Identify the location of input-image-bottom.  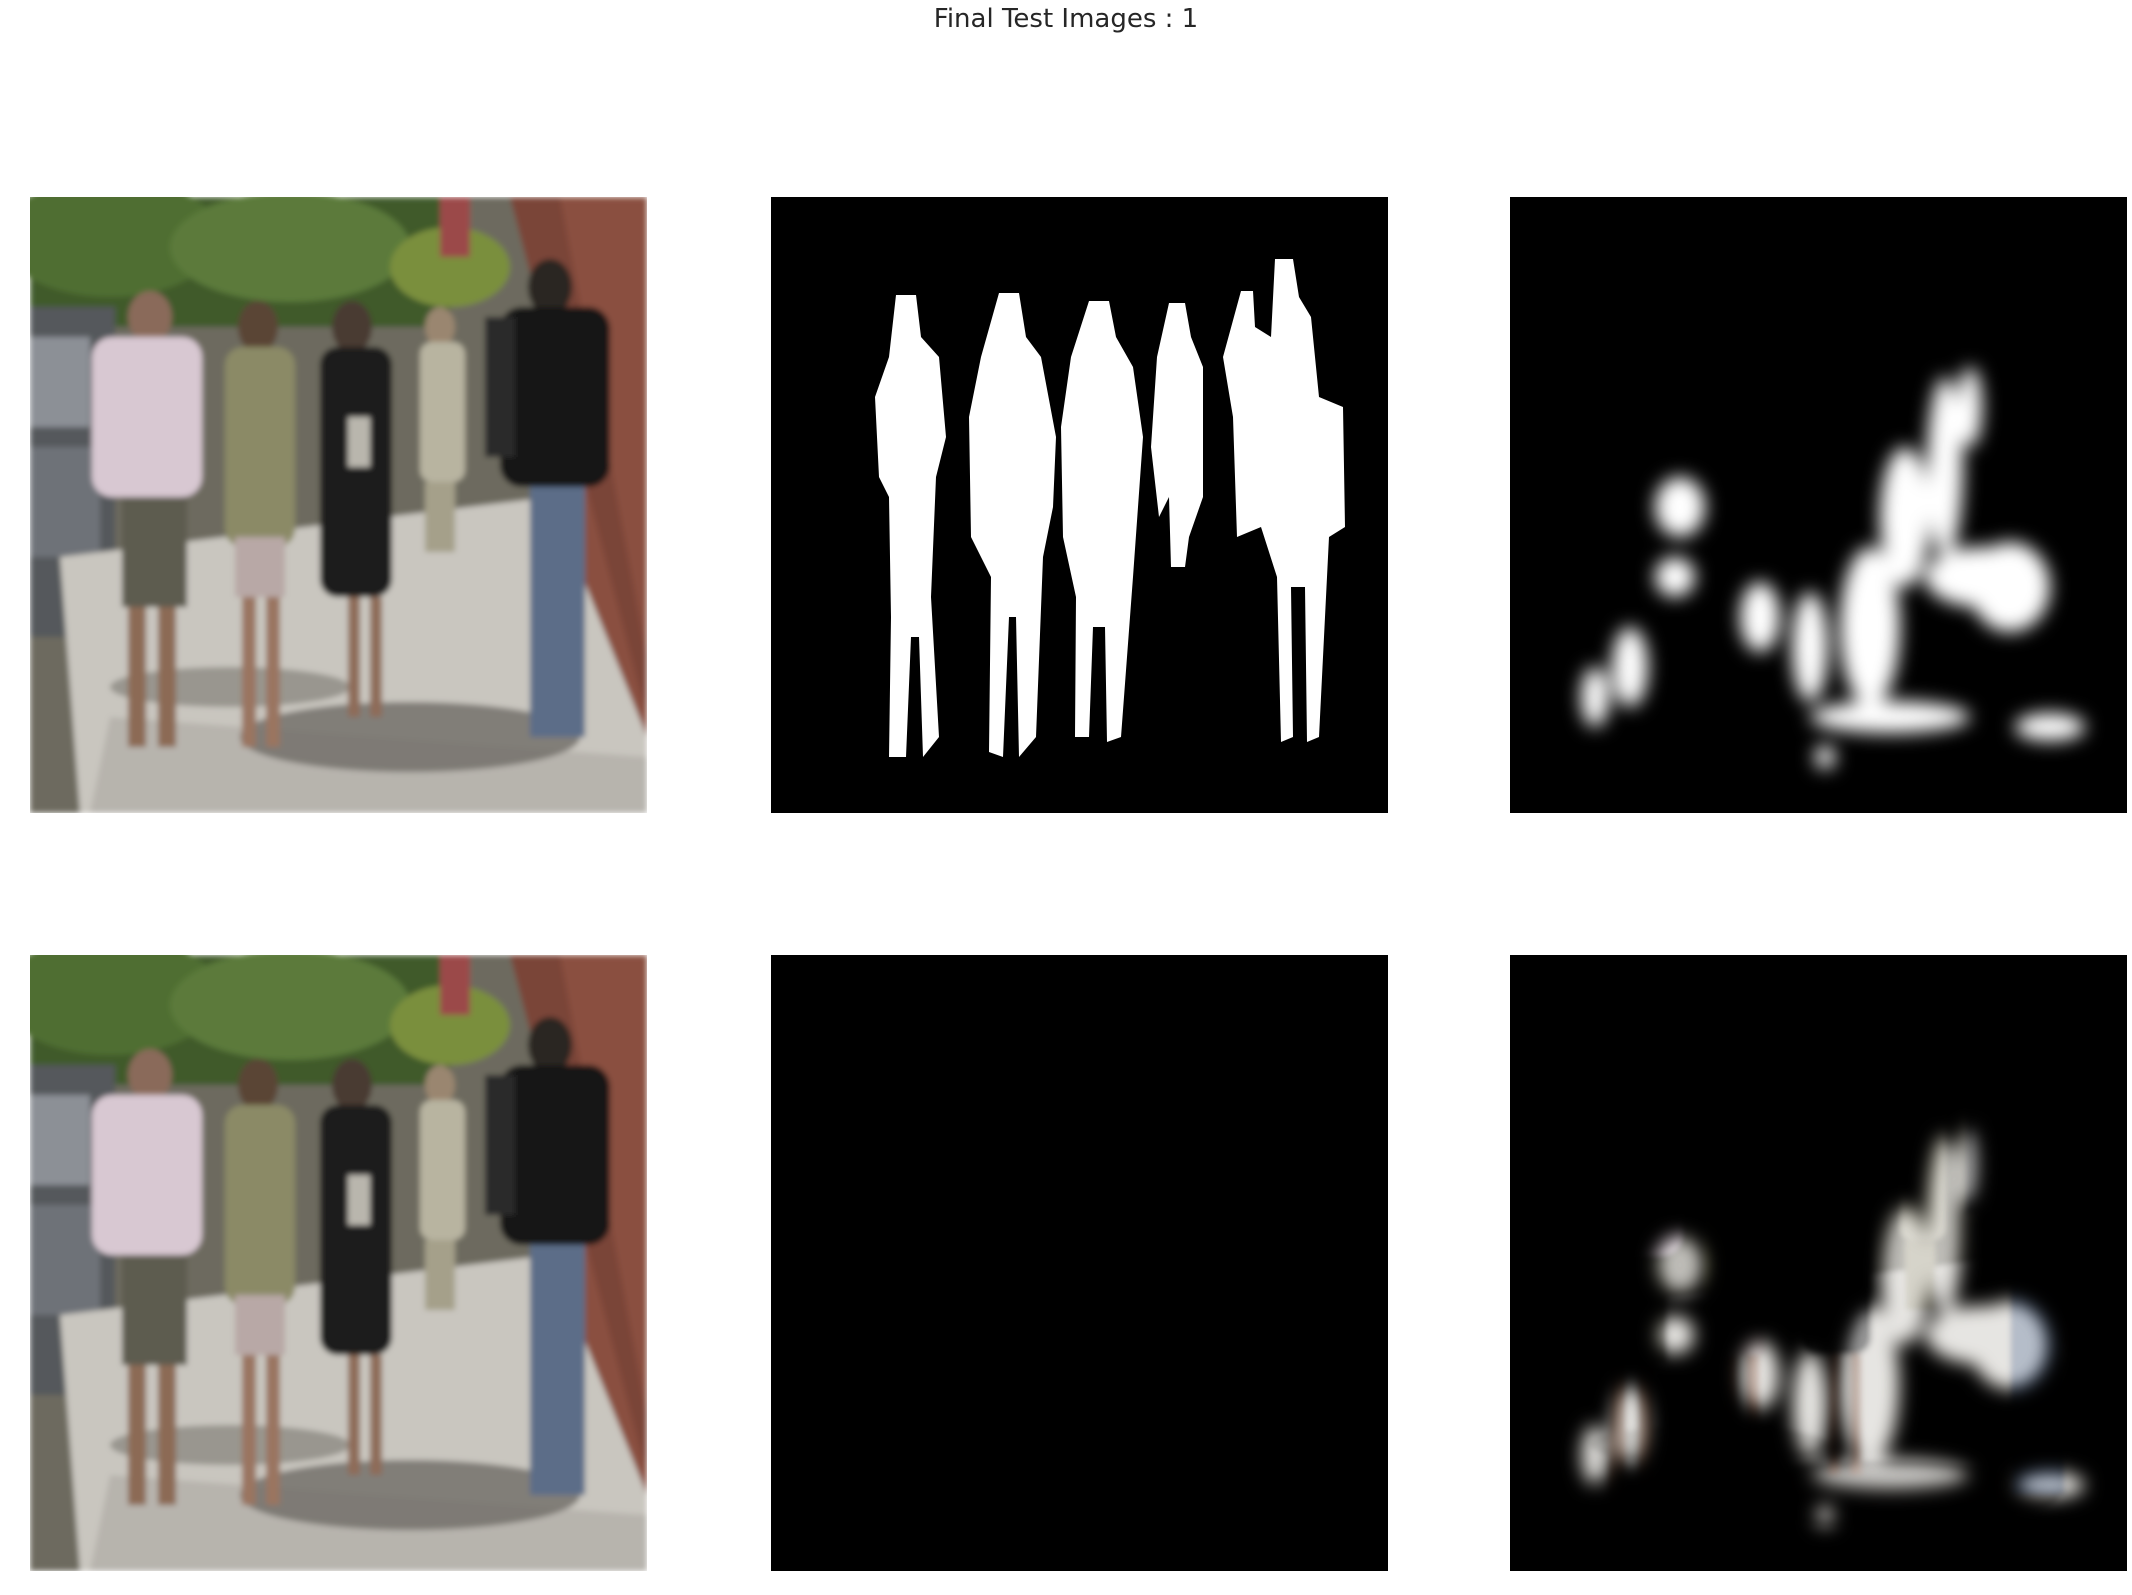
(338, 1263).